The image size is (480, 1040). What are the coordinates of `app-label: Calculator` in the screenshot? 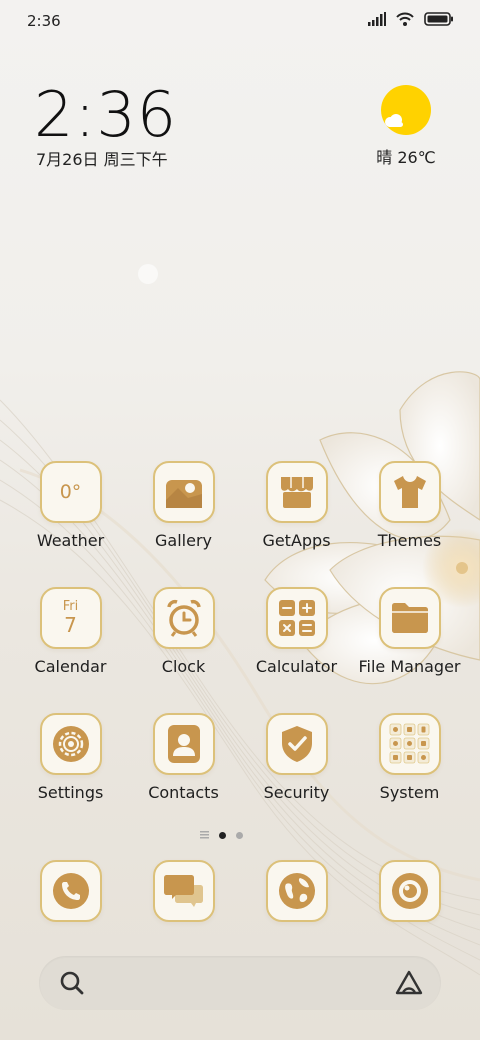 It's located at (296, 666).